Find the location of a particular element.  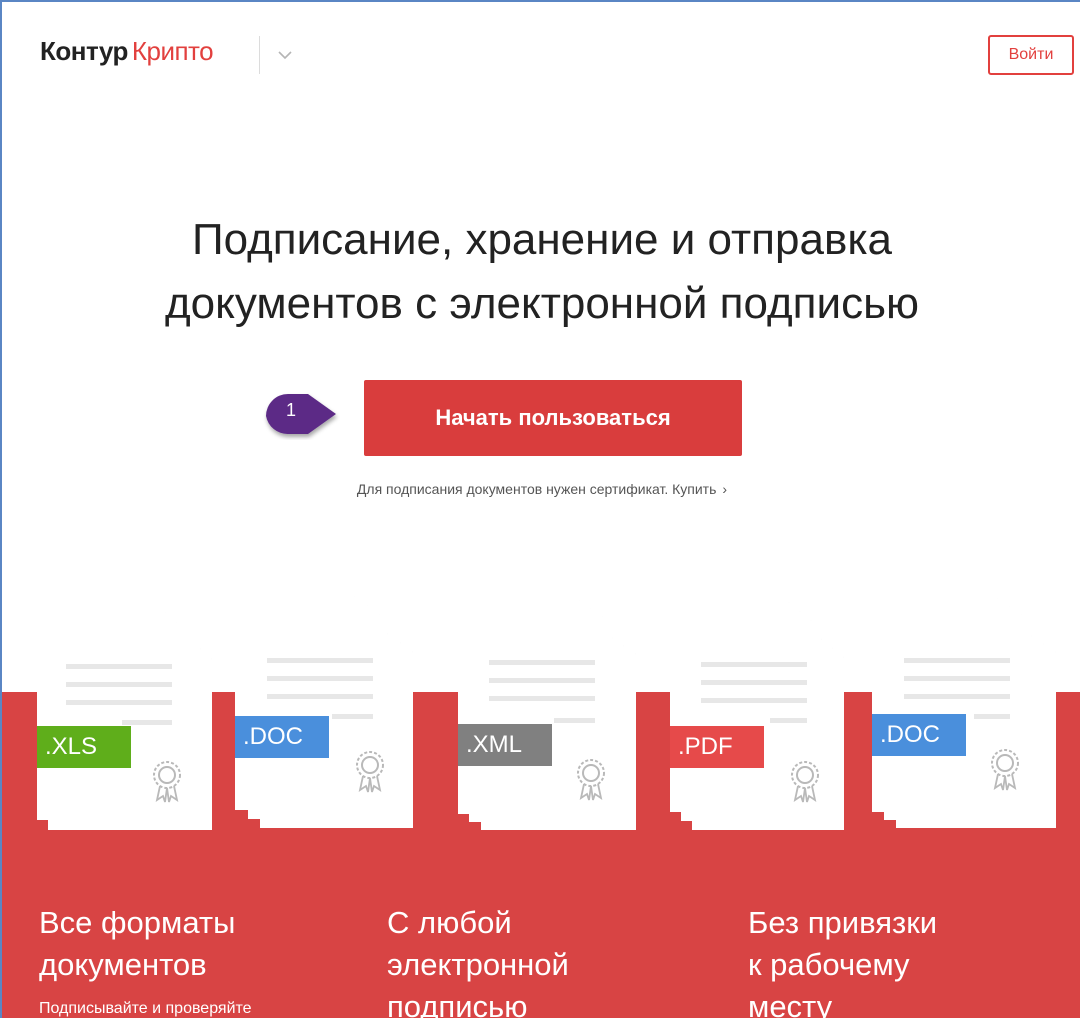

logo: Контур Крипто is located at coordinates (127, 51).